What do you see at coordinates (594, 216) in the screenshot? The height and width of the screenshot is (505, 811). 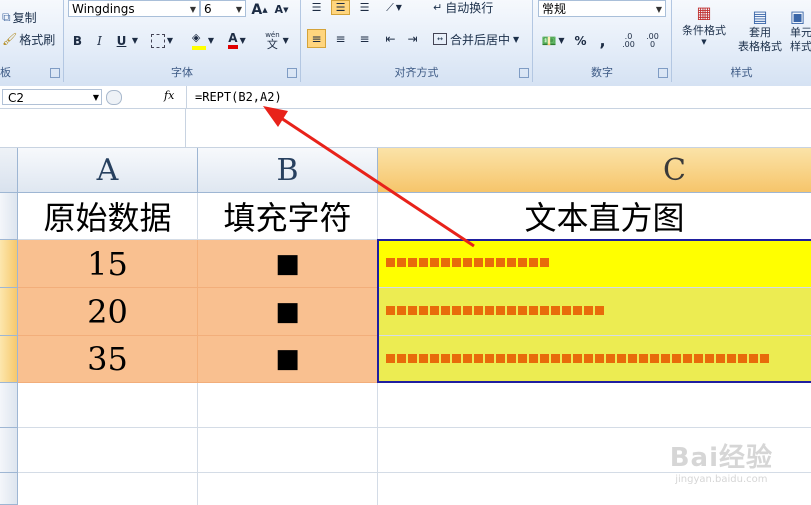 I see `cell-c1: 文本直方图` at bounding box center [594, 216].